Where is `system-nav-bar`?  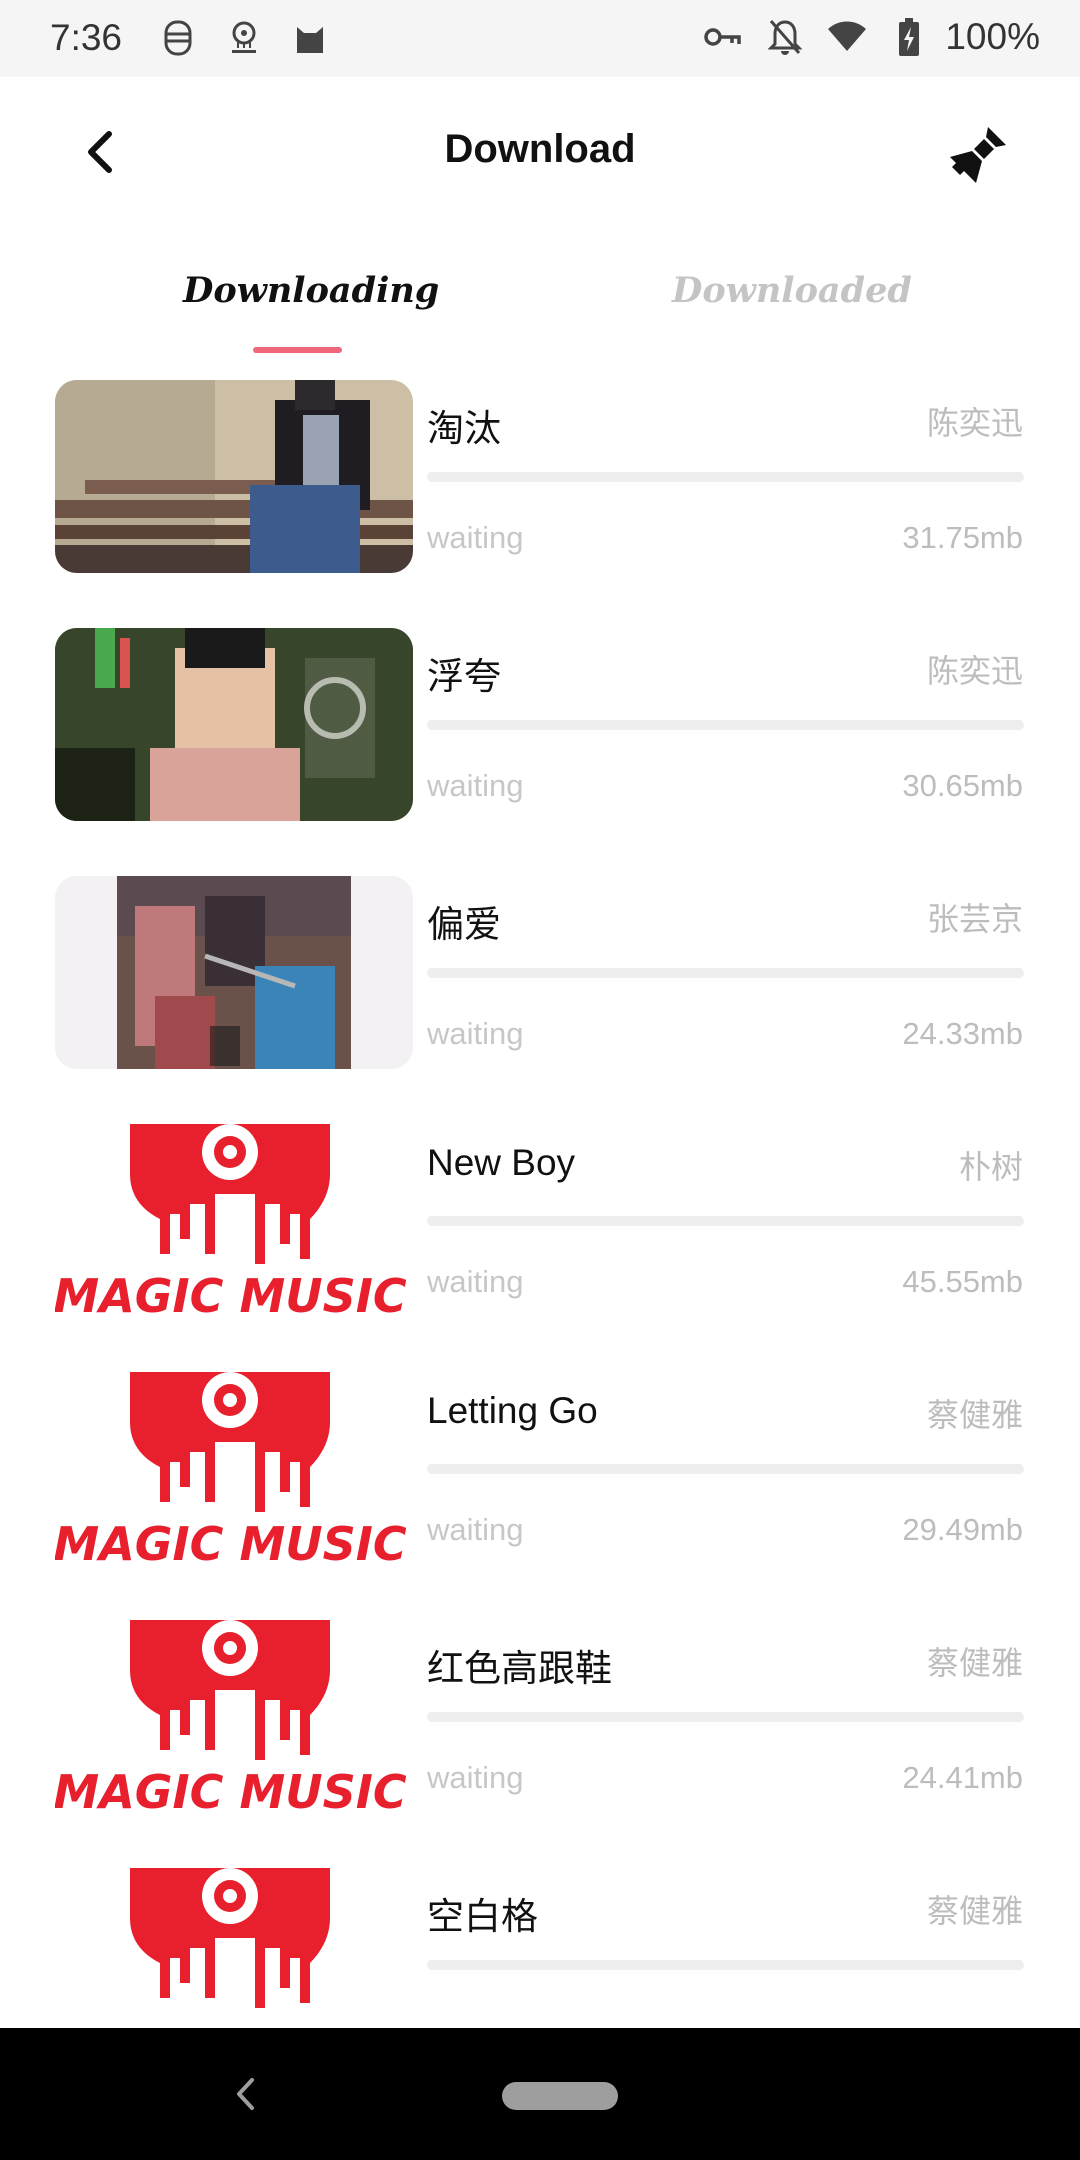 system-nav-bar is located at coordinates (540, 2094).